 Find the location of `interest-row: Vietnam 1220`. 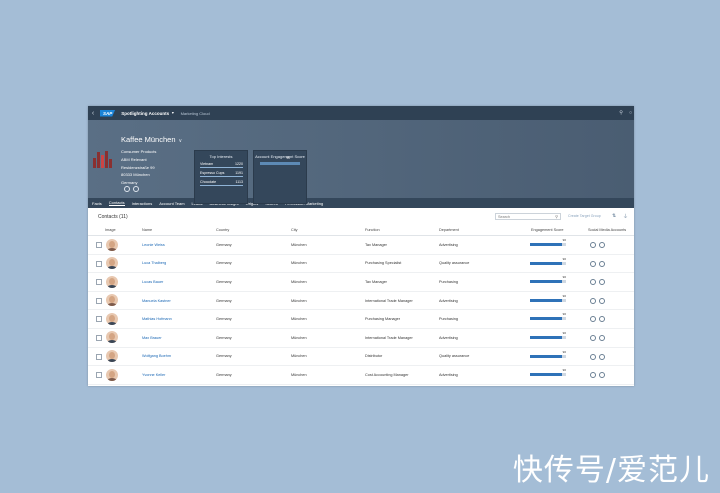

interest-row: Vietnam 1220 is located at coordinates (221, 165).